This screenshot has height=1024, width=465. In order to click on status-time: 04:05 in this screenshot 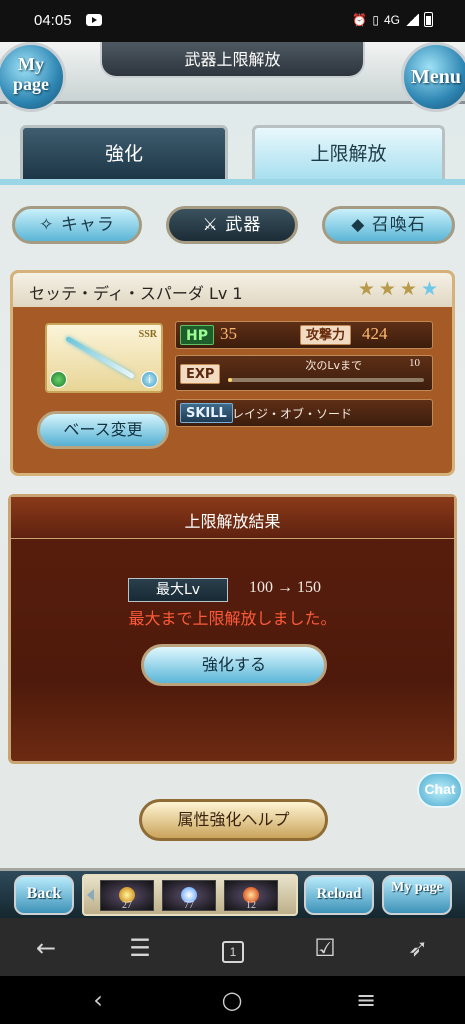, I will do `click(53, 20)`.